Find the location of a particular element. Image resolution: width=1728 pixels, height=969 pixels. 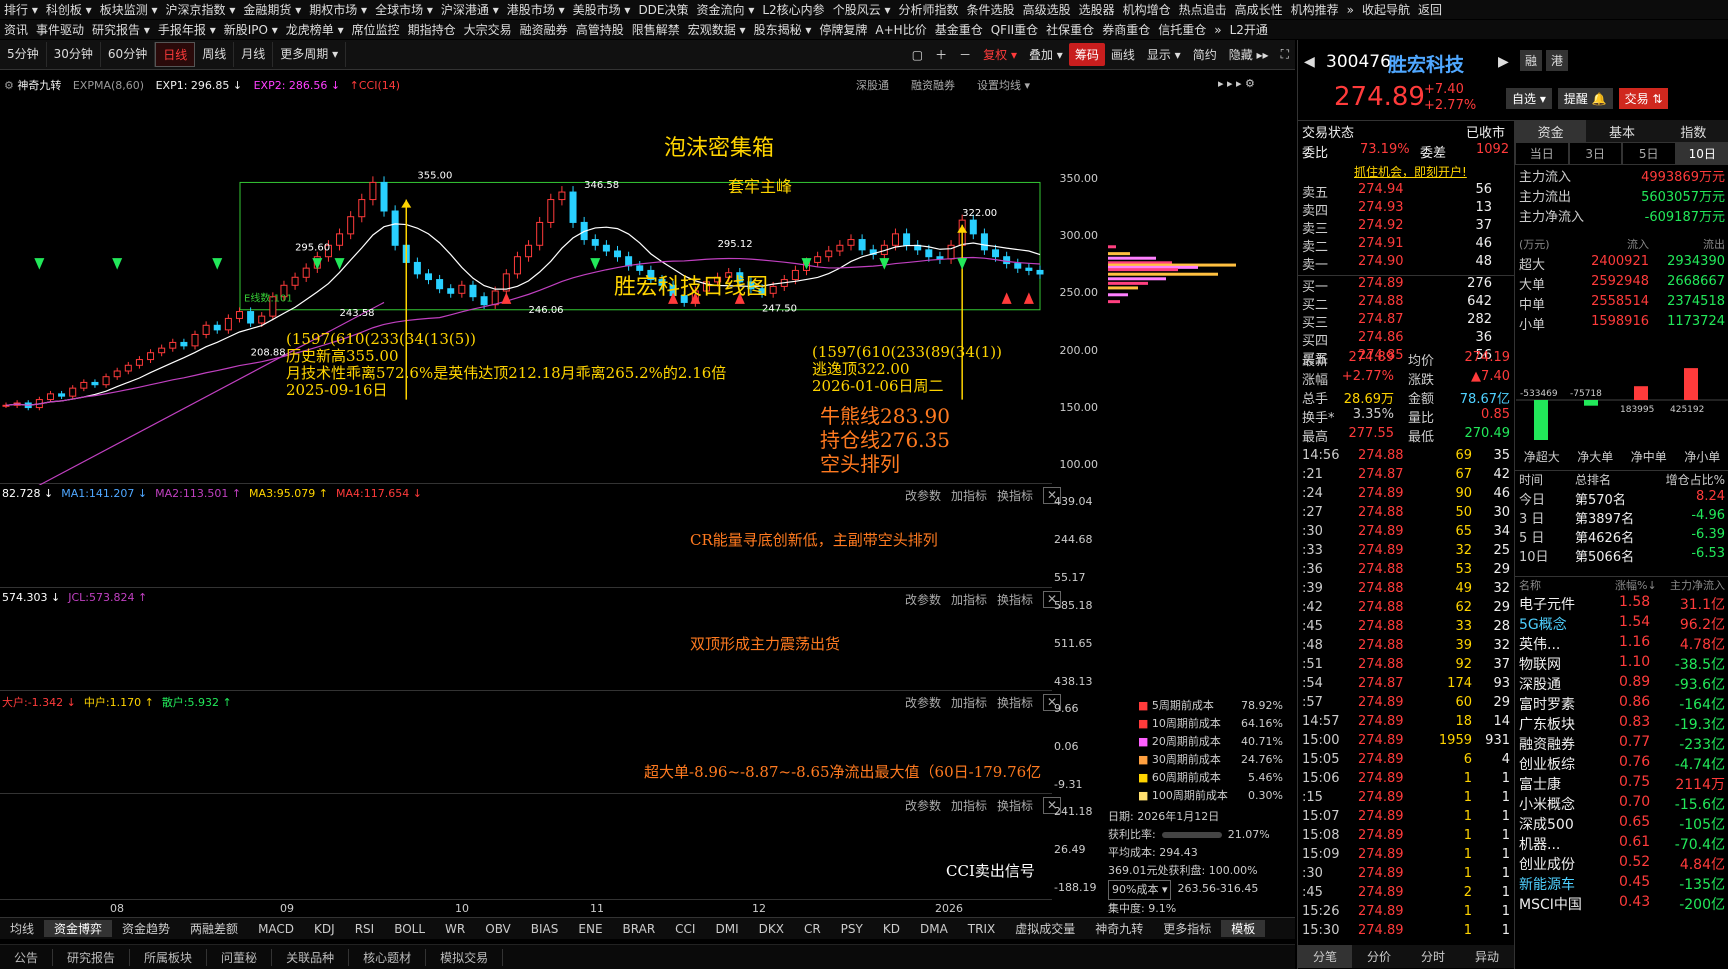

indicator-tab: RSI is located at coordinates (365, 929).